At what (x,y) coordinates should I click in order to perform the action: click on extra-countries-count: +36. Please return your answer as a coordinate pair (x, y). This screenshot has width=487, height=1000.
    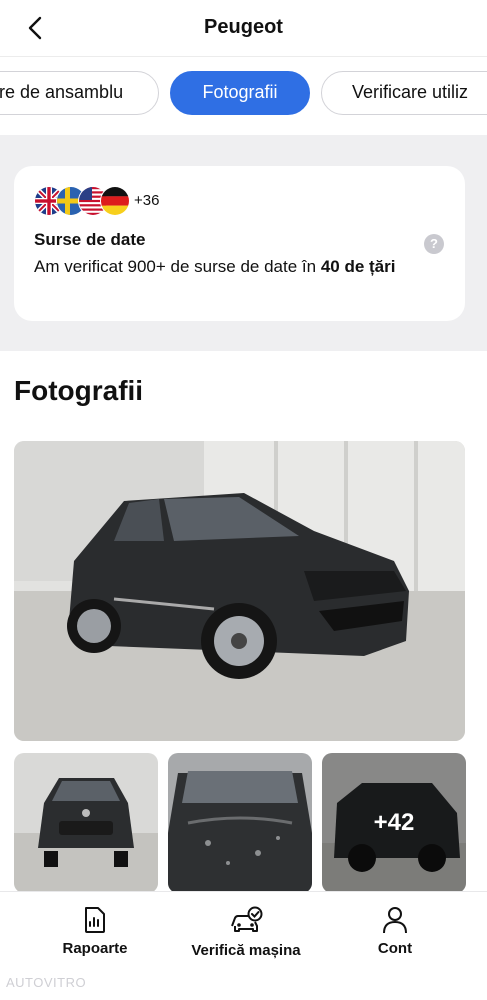
    Looking at the image, I should click on (147, 200).